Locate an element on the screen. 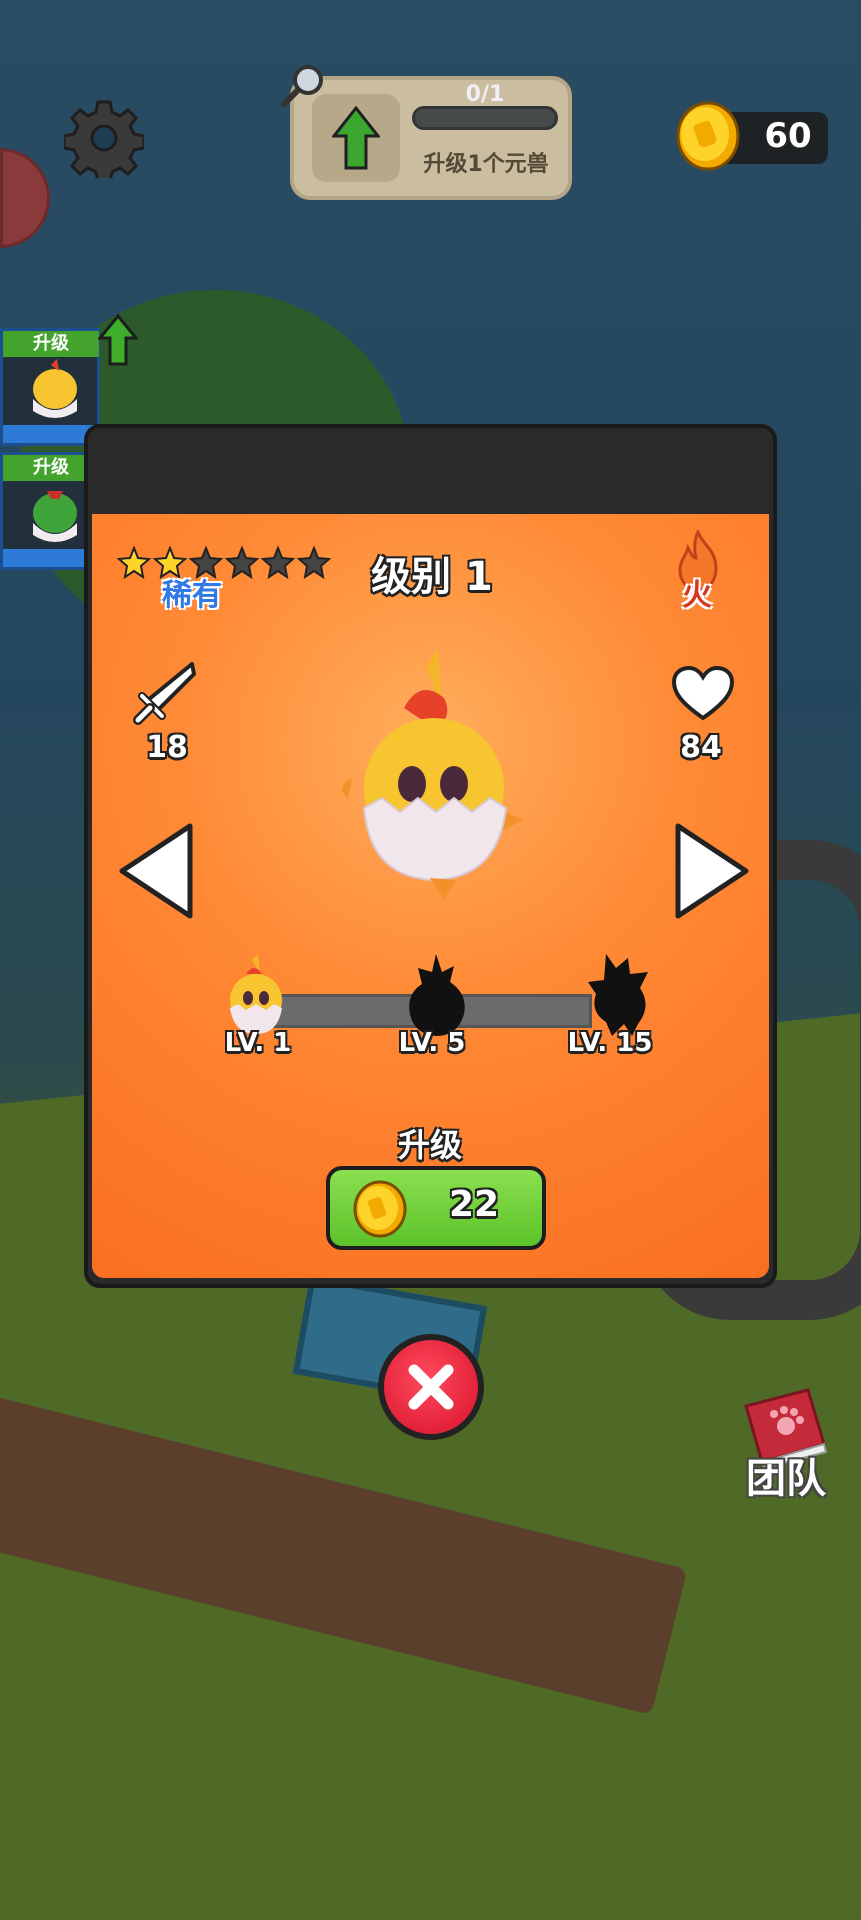 Image resolution: width=861 pixels, height=1920 pixels. evolution-stage-1-icon is located at coordinates (256, 994).